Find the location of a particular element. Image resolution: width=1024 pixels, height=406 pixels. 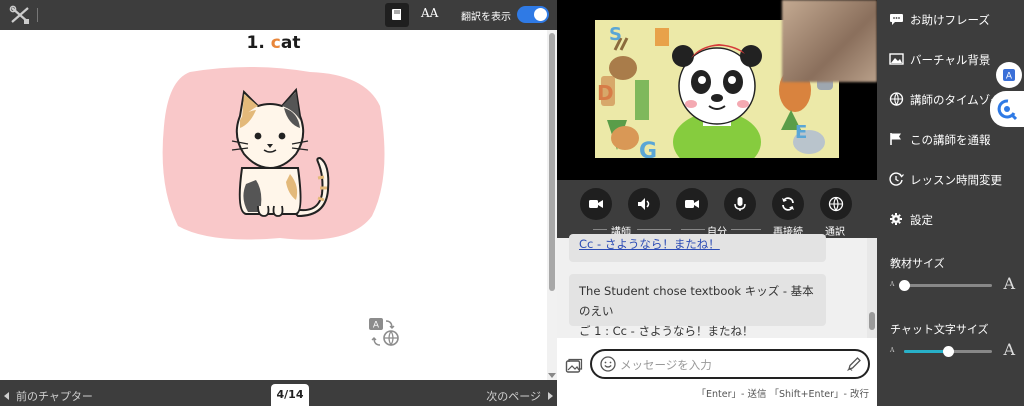

refresh-icon is located at coordinates (788, 204).